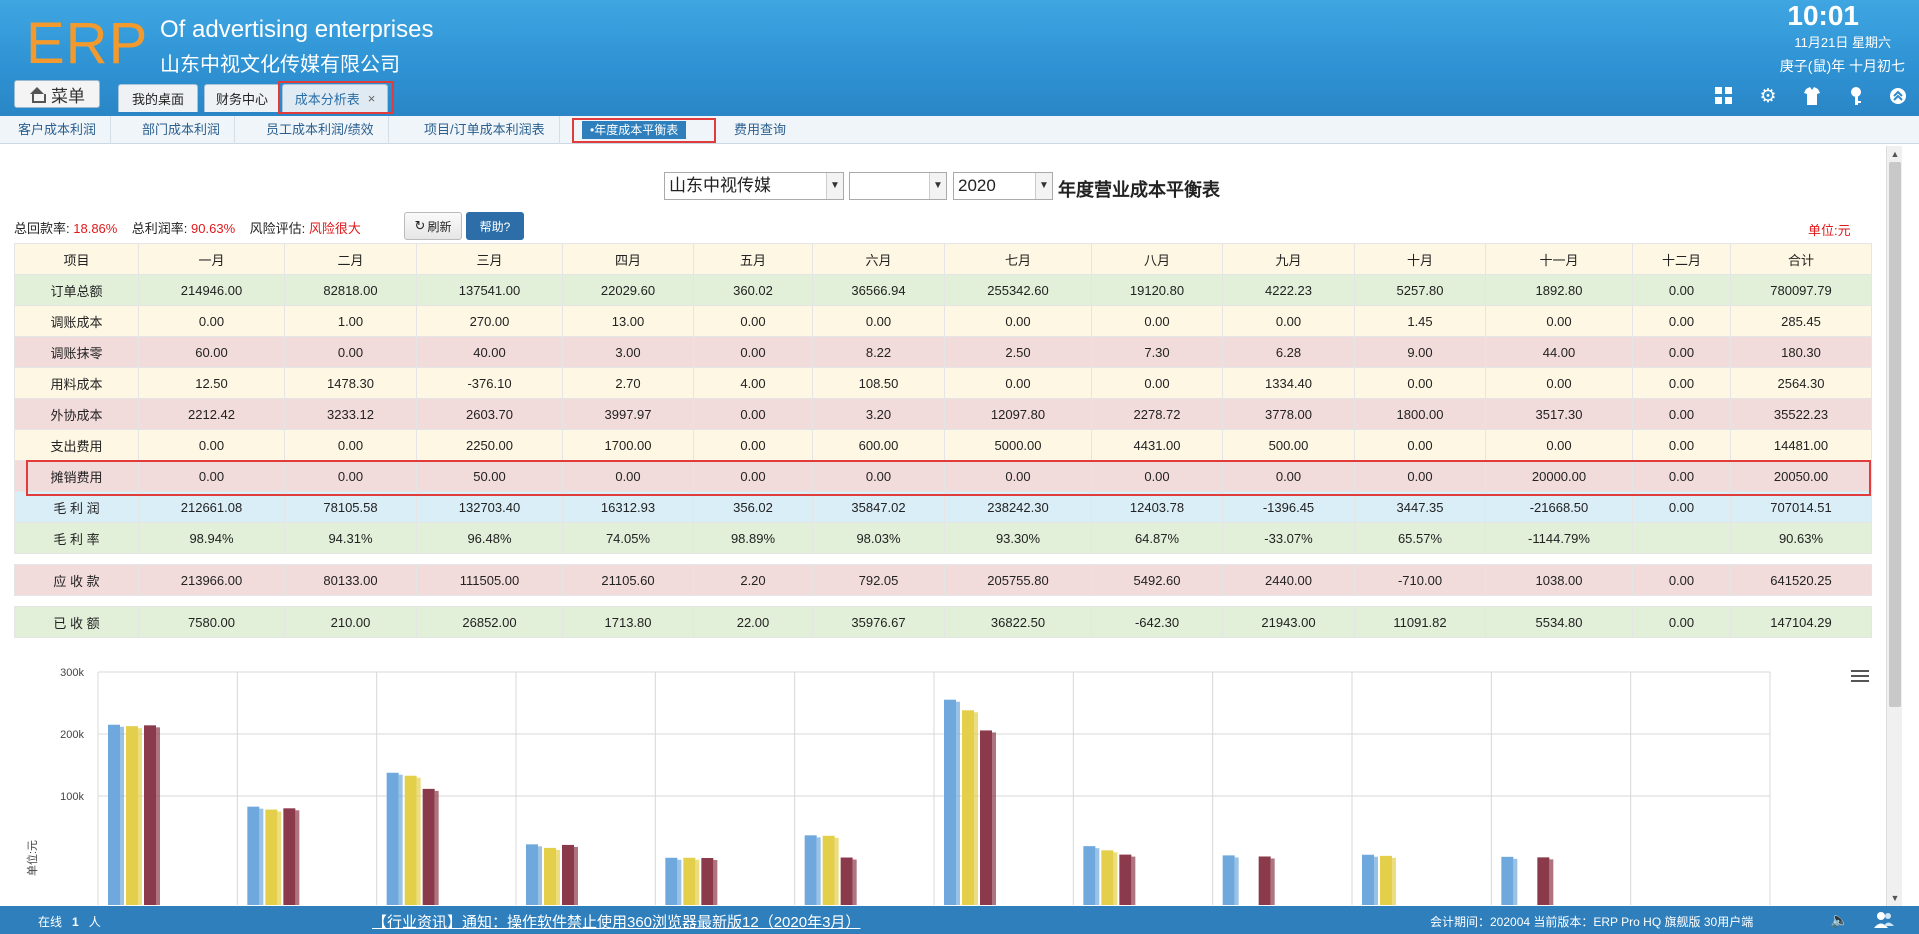 This screenshot has width=1919, height=934. What do you see at coordinates (211, 507) in the screenshot?
I see `table-cell: 212661.08` at bounding box center [211, 507].